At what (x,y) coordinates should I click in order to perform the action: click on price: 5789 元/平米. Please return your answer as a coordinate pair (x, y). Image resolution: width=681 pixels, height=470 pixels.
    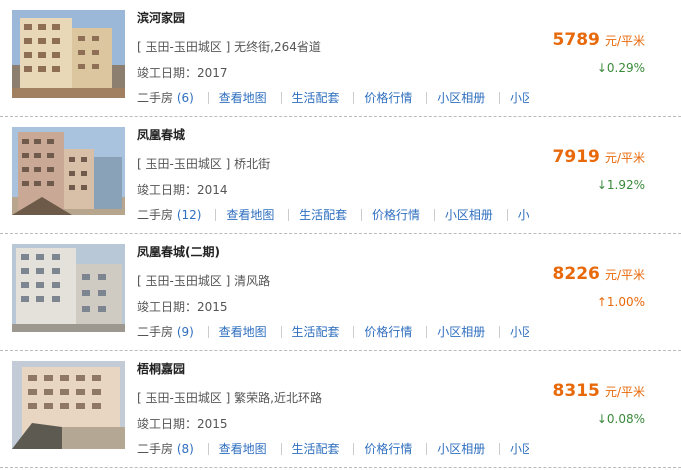
    Looking at the image, I should click on (599, 40).